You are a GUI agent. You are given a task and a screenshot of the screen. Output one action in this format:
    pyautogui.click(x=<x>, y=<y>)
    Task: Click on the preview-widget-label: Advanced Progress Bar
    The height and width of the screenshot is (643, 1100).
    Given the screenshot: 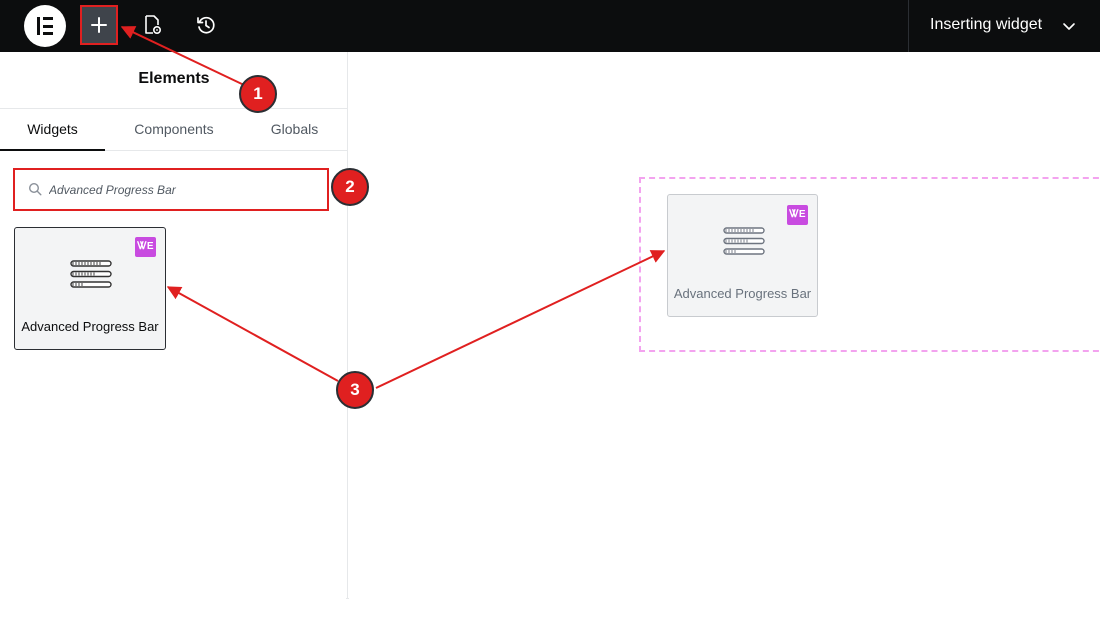 What is the action you would take?
    pyautogui.click(x=742, y=293)
    